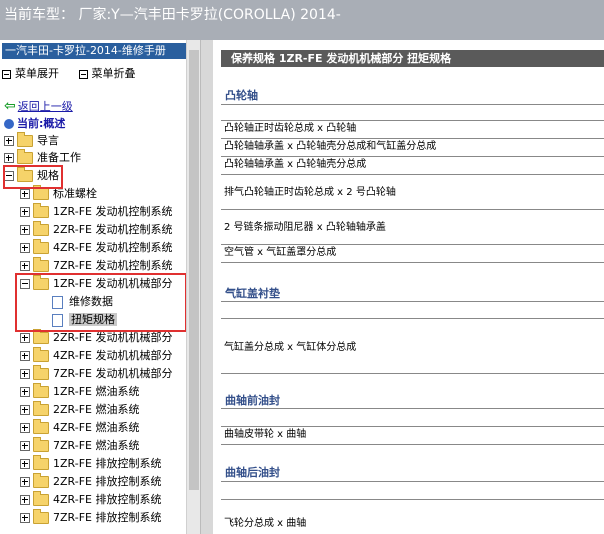 The image size is (604, 534). What do you see at coordinates (252, 472) in the screenshot?
I see `section-title: 曲轴后油封` at bounding box center [252, 472].